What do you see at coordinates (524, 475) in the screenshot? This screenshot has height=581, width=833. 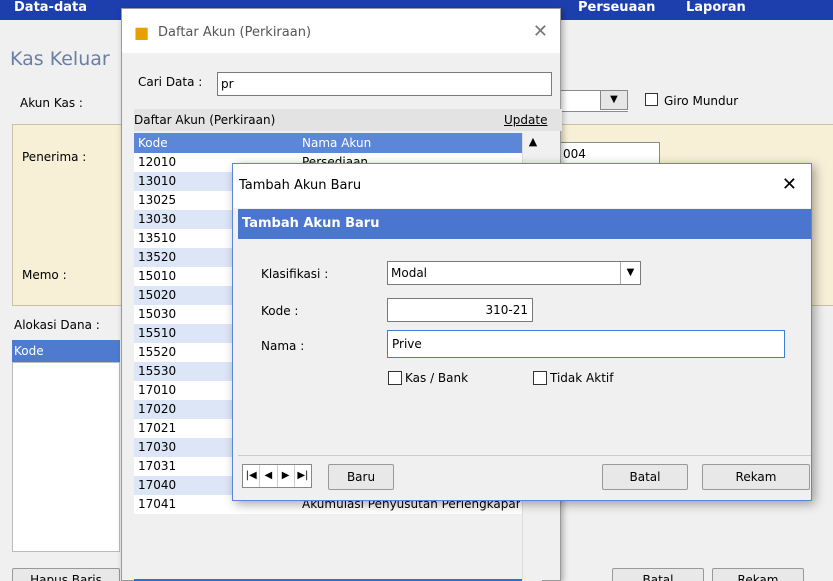 I see `dialog-footer: |◀ ◀ ▶ ▶| Baru Batal Rekam` at bounding box center [524, 475].